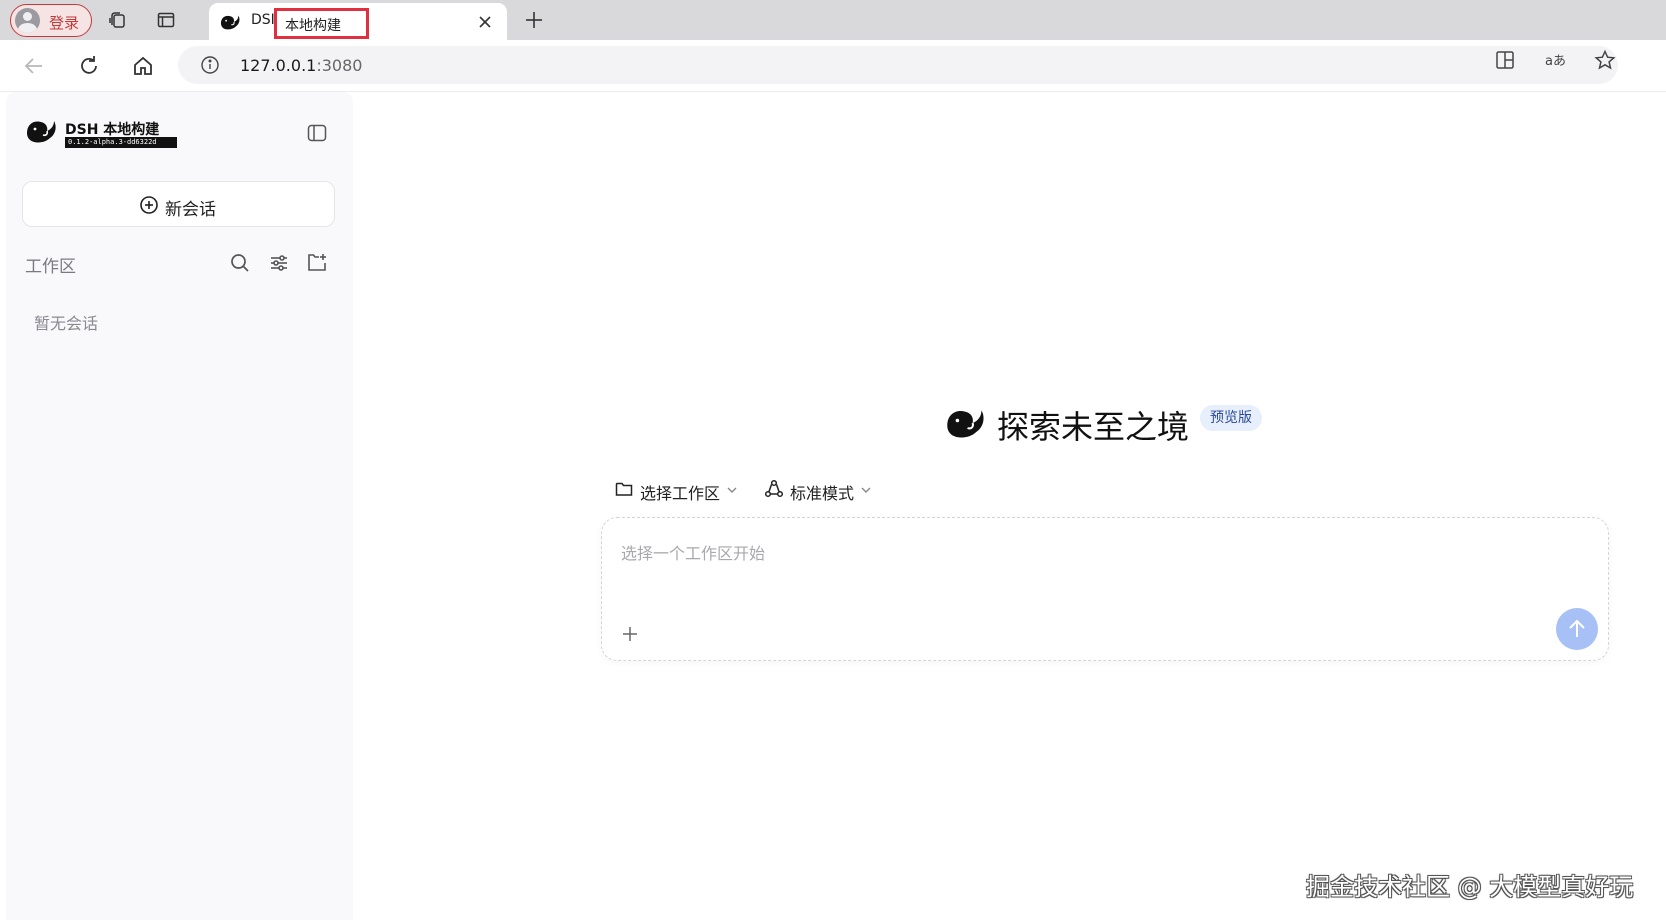  I want to click on brand-name: DSH 本地构建, so click(112, 130).